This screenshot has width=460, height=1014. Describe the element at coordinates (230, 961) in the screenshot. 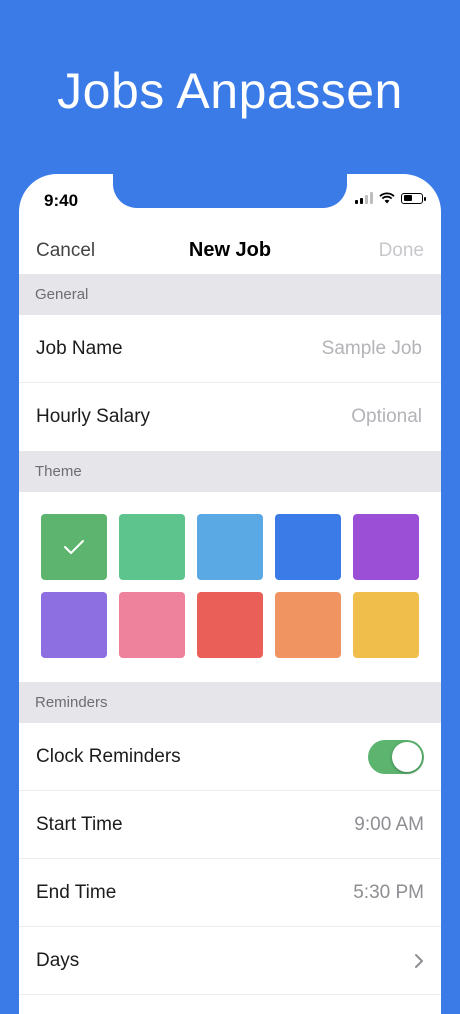

I see `days-row: Days` at that location.